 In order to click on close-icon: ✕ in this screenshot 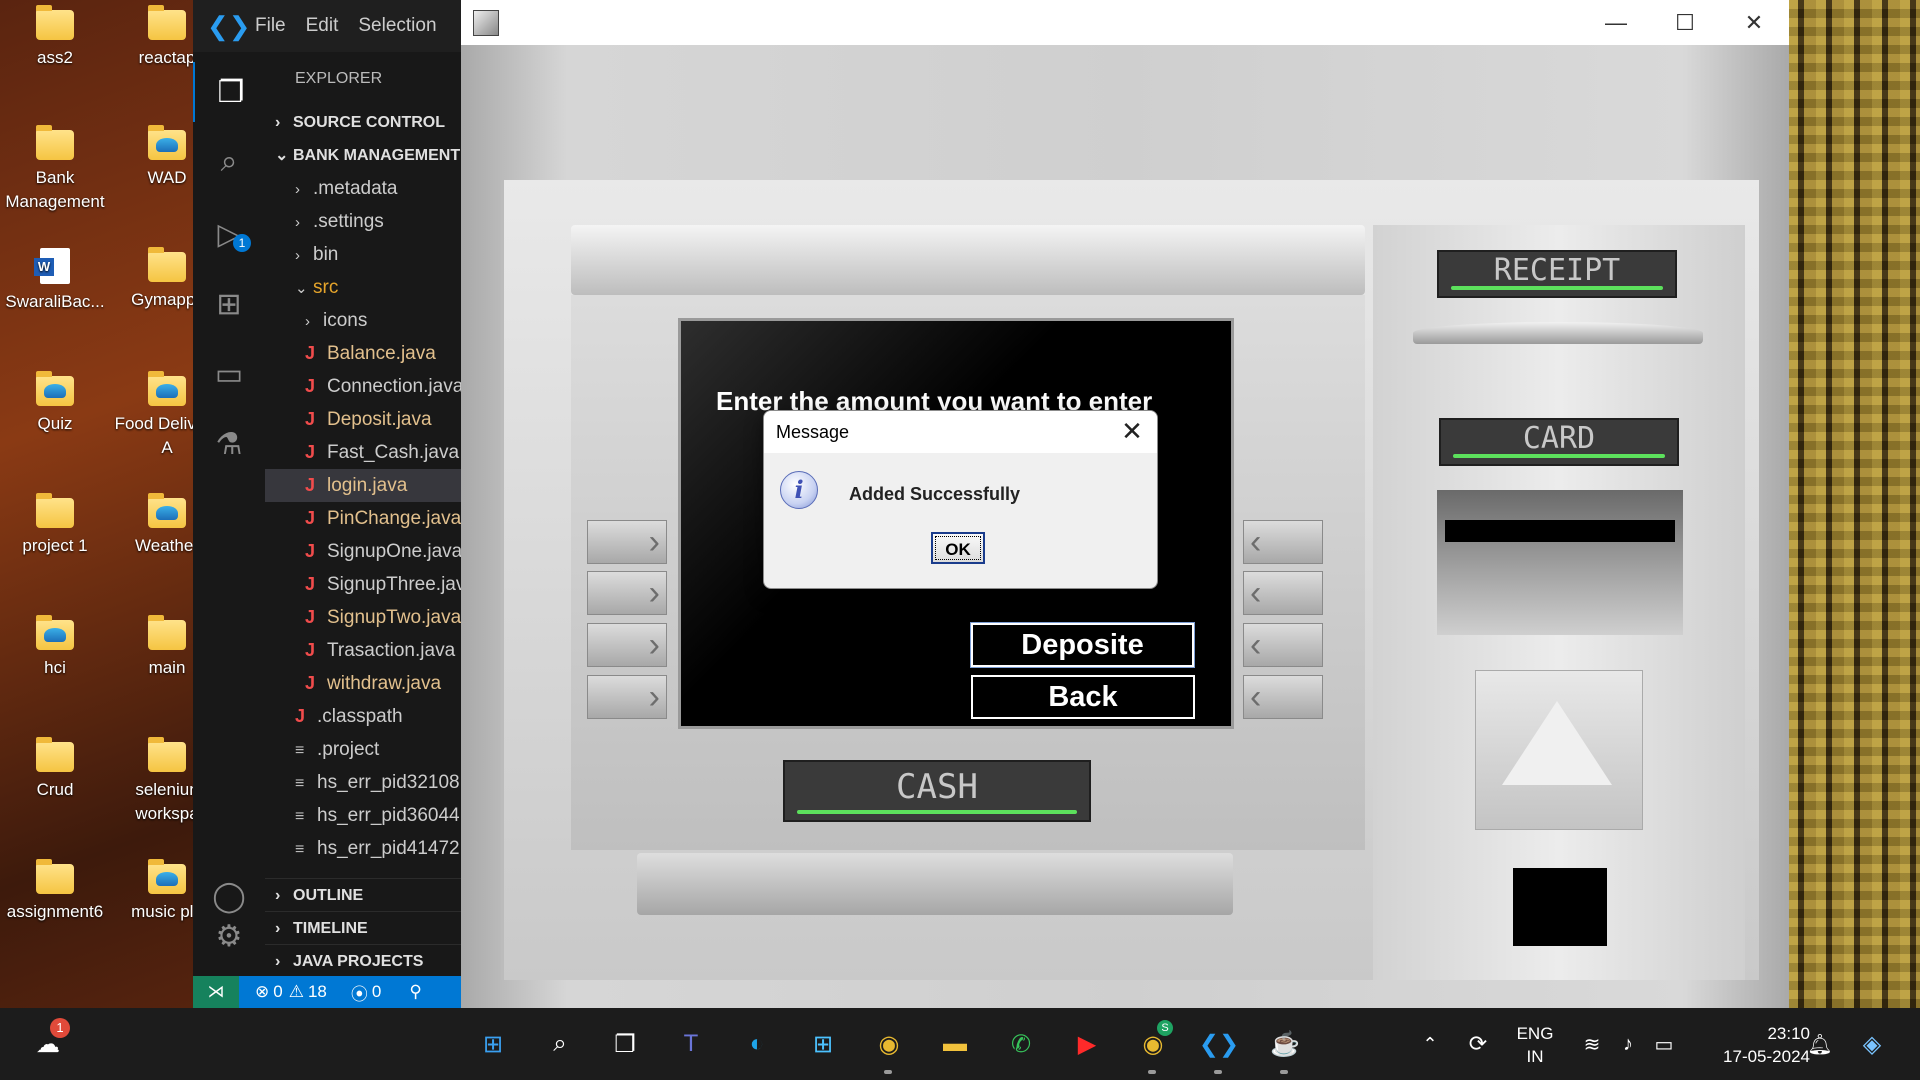, I will do `click(1754, 22)`.